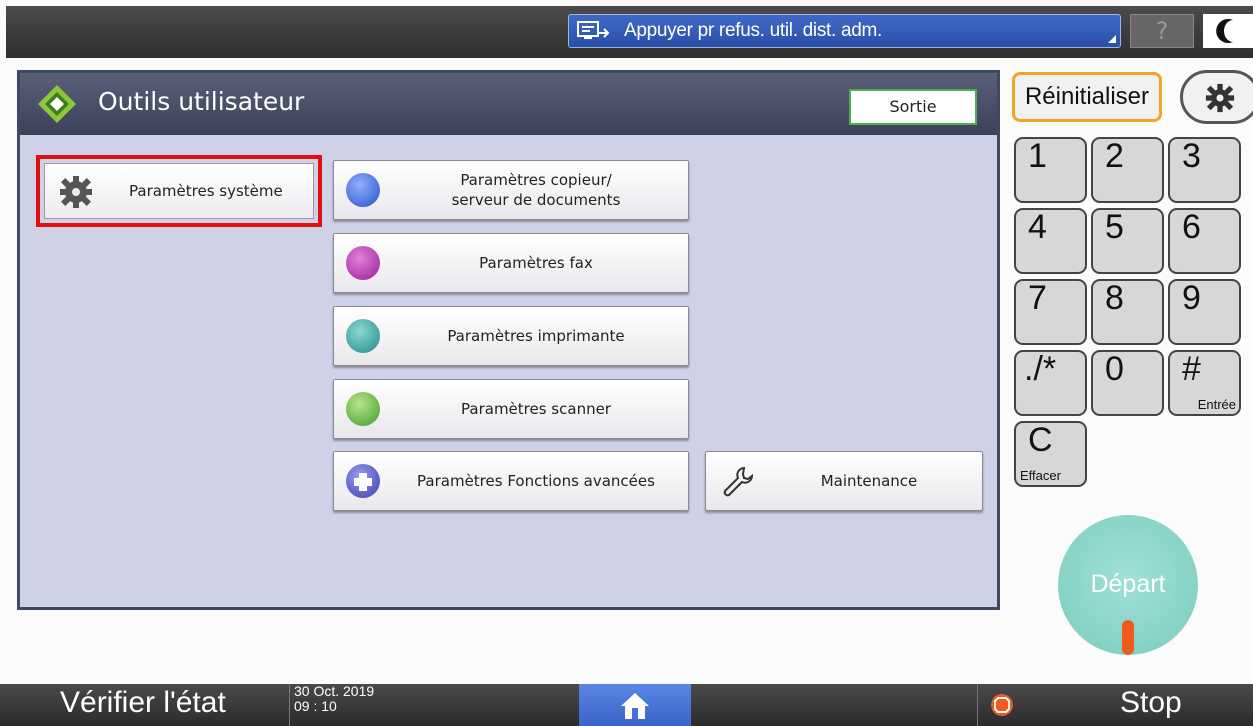 The image size is (1253, 726). I want to click on wrench-icon, so click(738, 481).